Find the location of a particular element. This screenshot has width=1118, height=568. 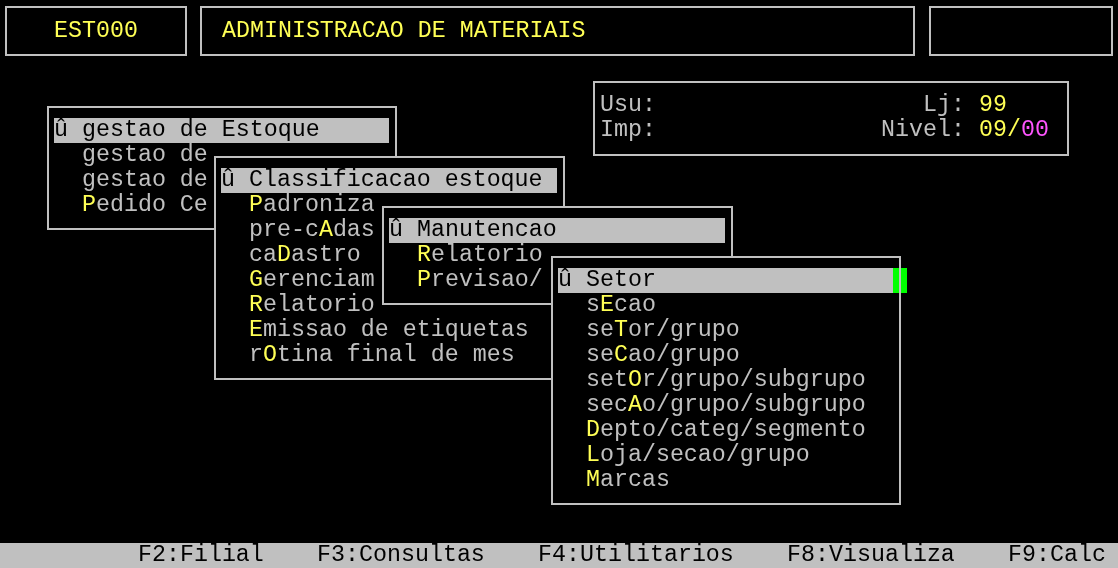

field-label: Nivel: is located at coordinates (923, 130).